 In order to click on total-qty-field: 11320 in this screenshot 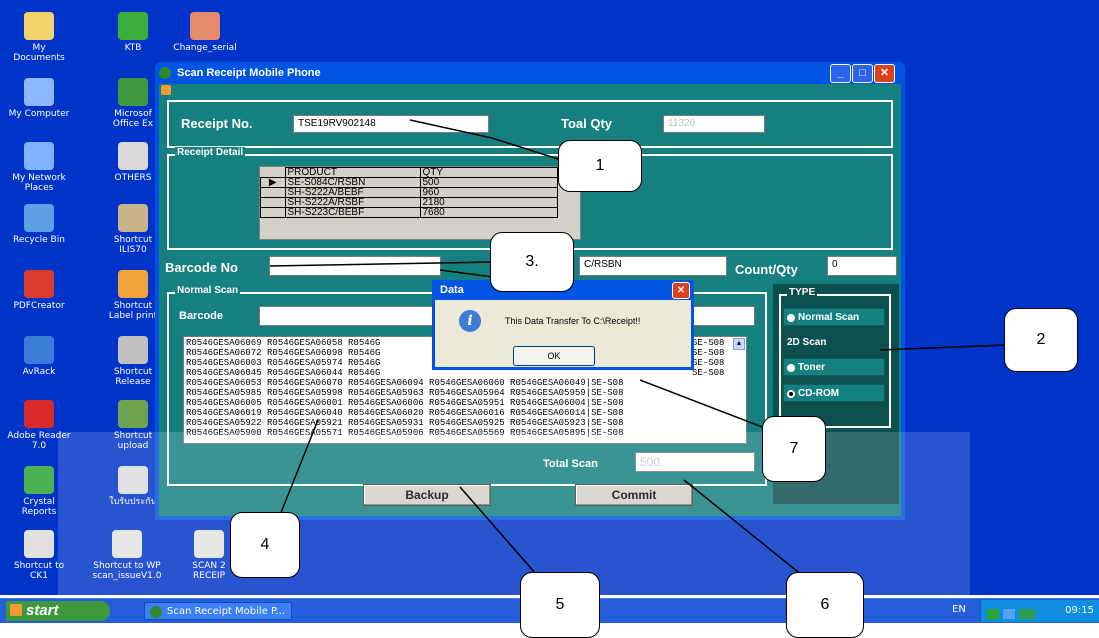, I will do `click(714, 124)`.